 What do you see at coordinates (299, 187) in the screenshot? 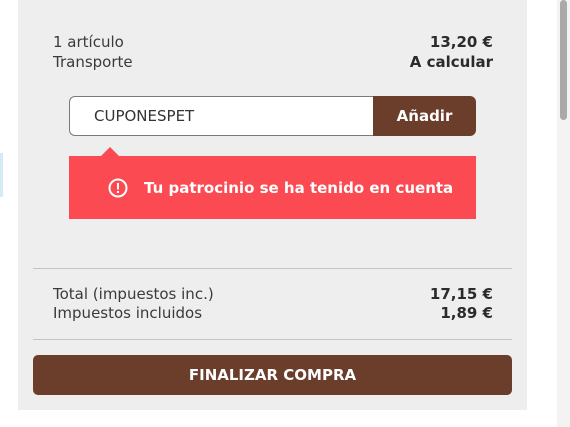
I see `alert-message: Tu patrocinio se ha tenido en cuenta` at bounding box center [299, 187].